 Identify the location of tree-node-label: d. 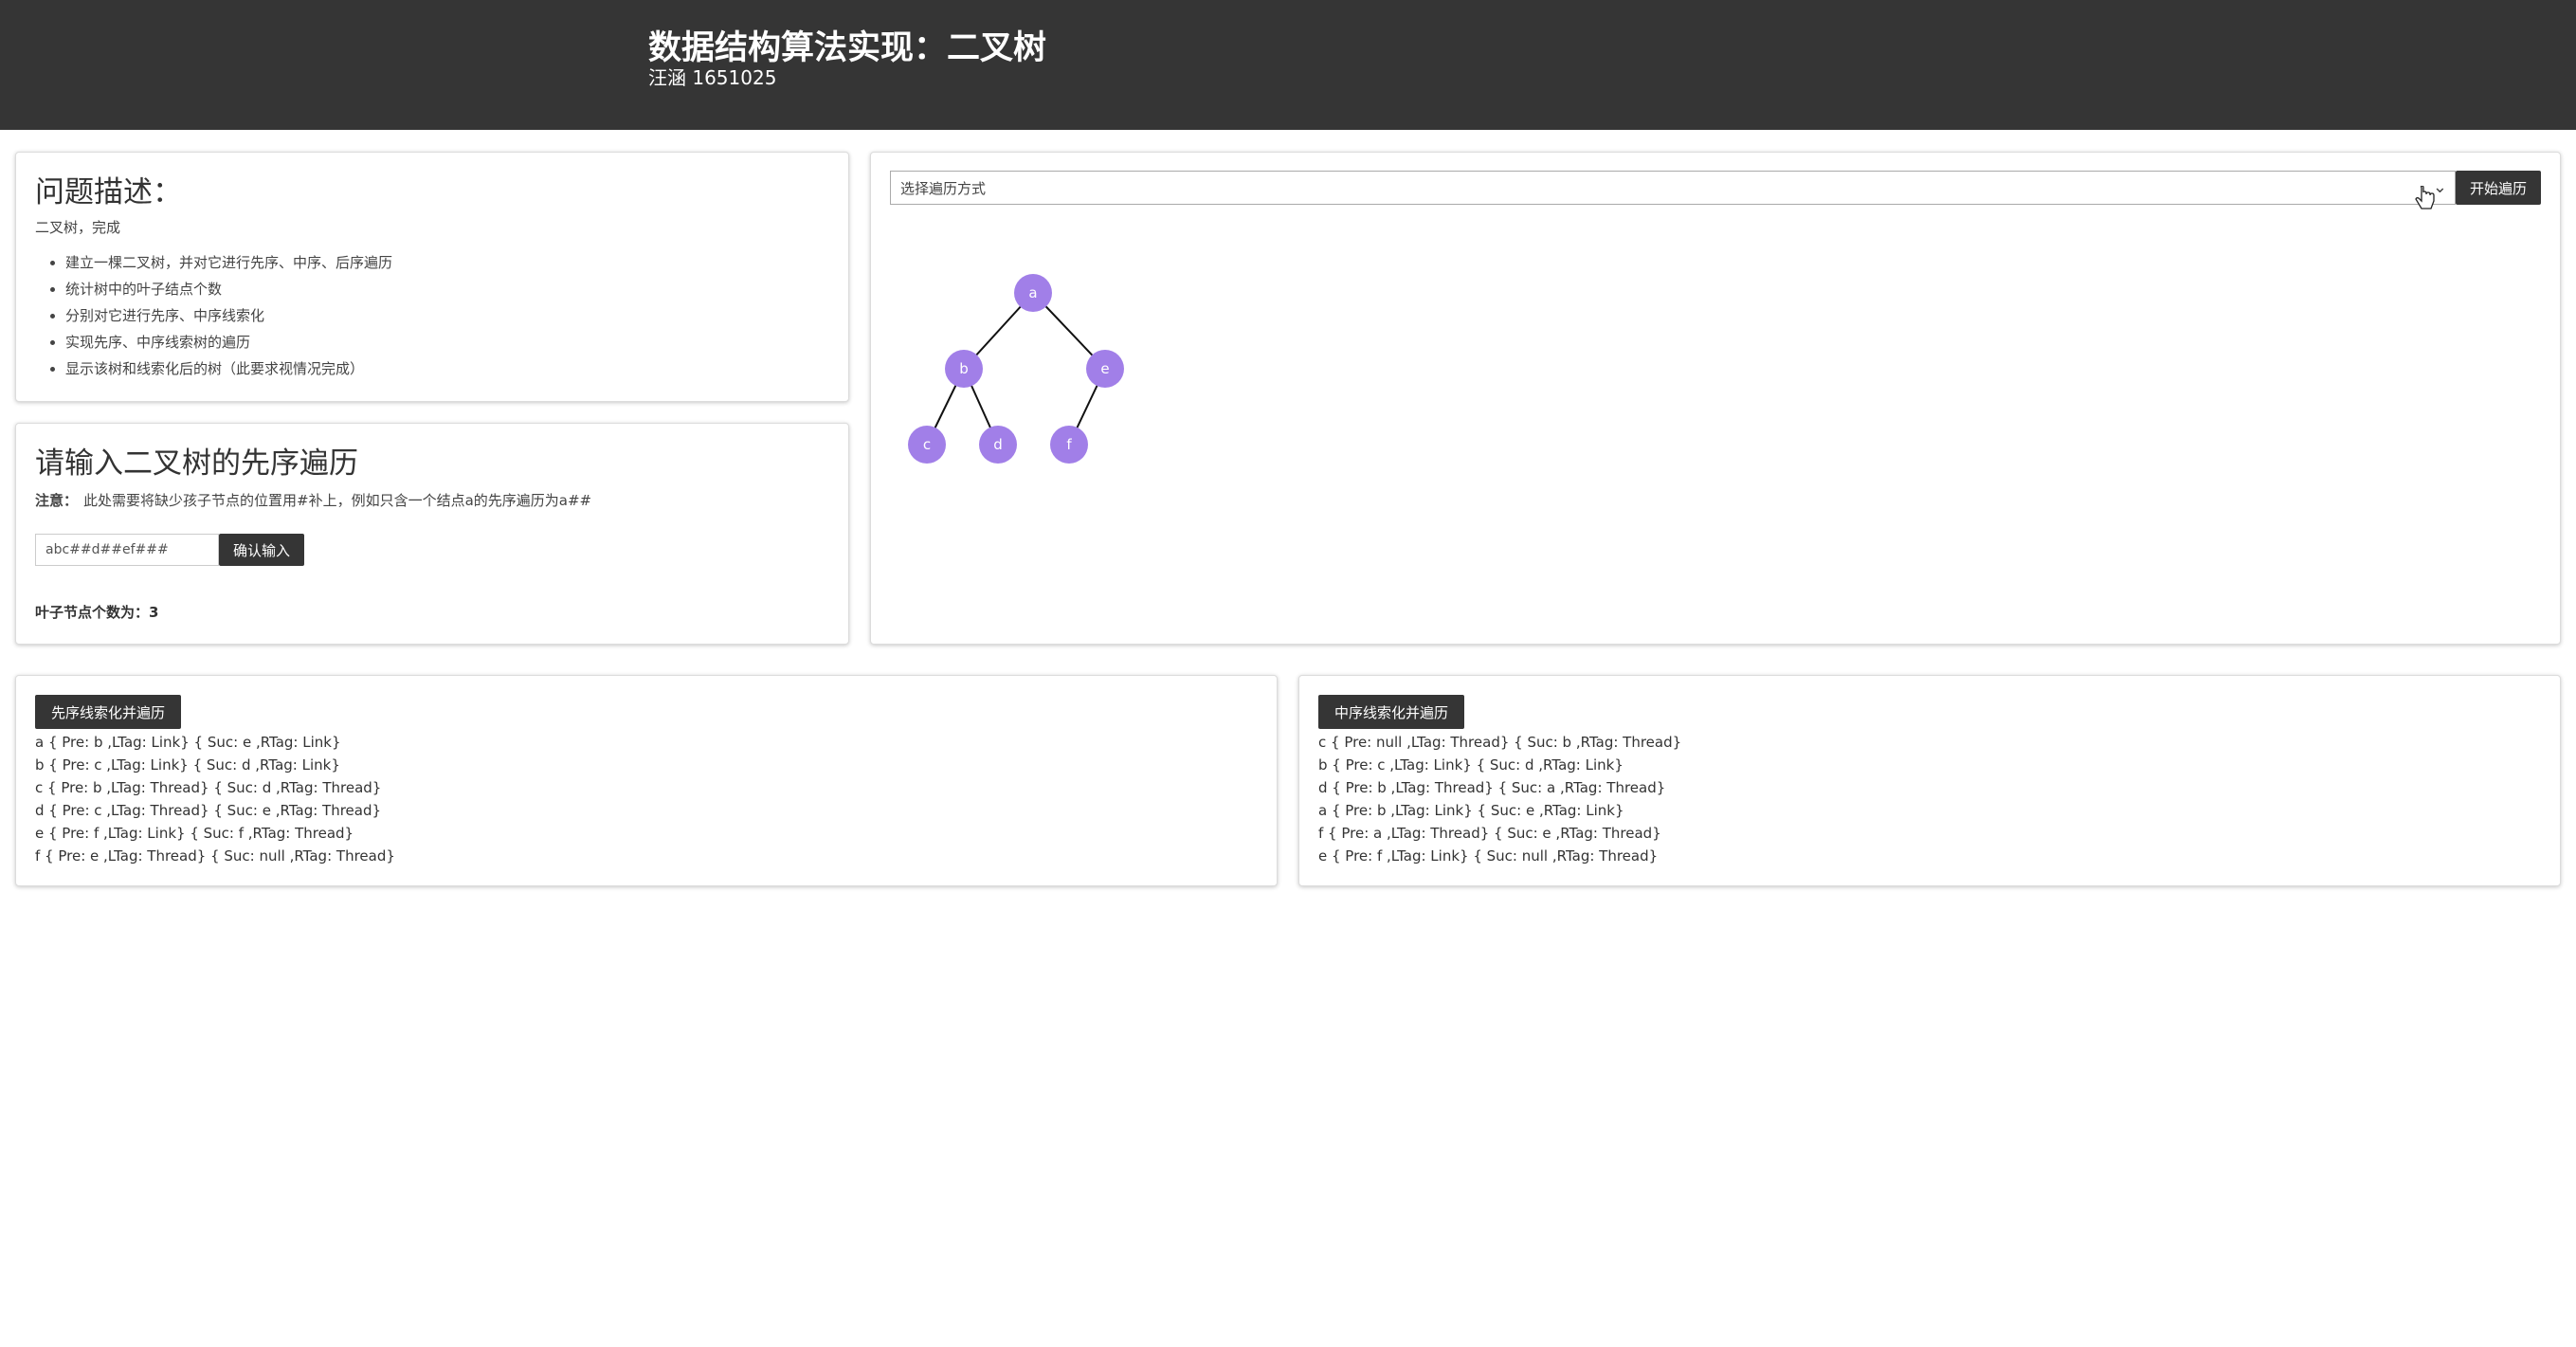
(998, 444).